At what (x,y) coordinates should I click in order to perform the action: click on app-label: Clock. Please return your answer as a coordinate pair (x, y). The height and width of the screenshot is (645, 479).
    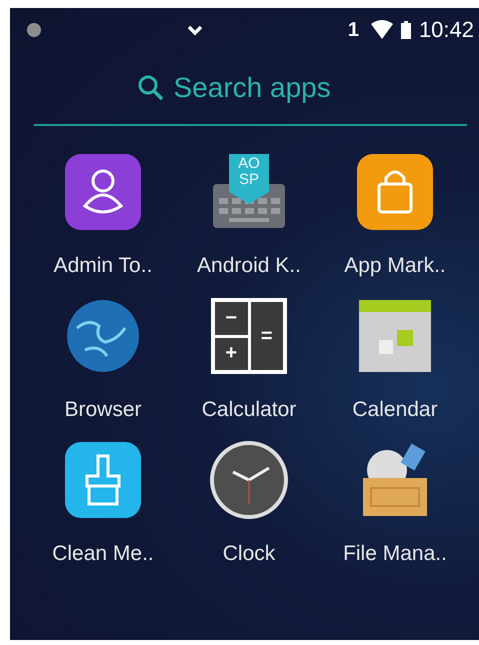
    Looking at the image, I should click on (249, 554).